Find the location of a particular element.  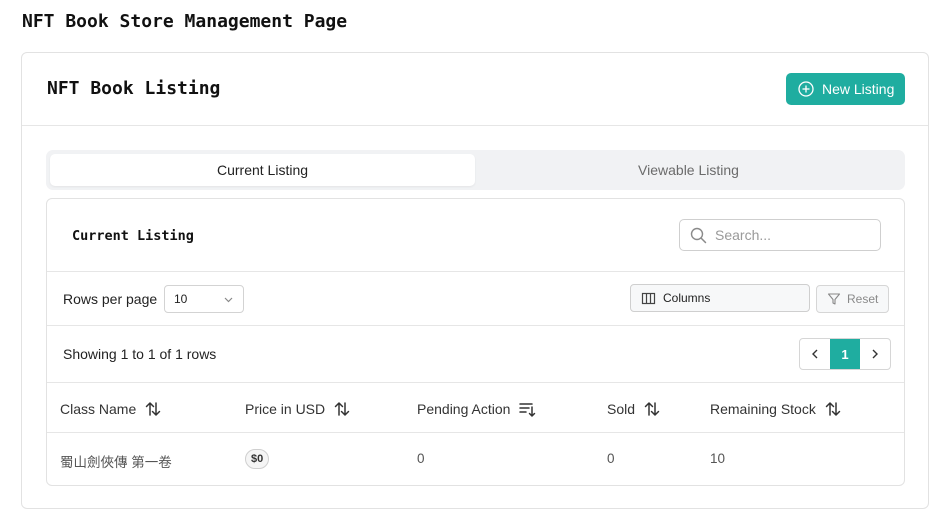

search-icon is located at coordinates (698, 235).